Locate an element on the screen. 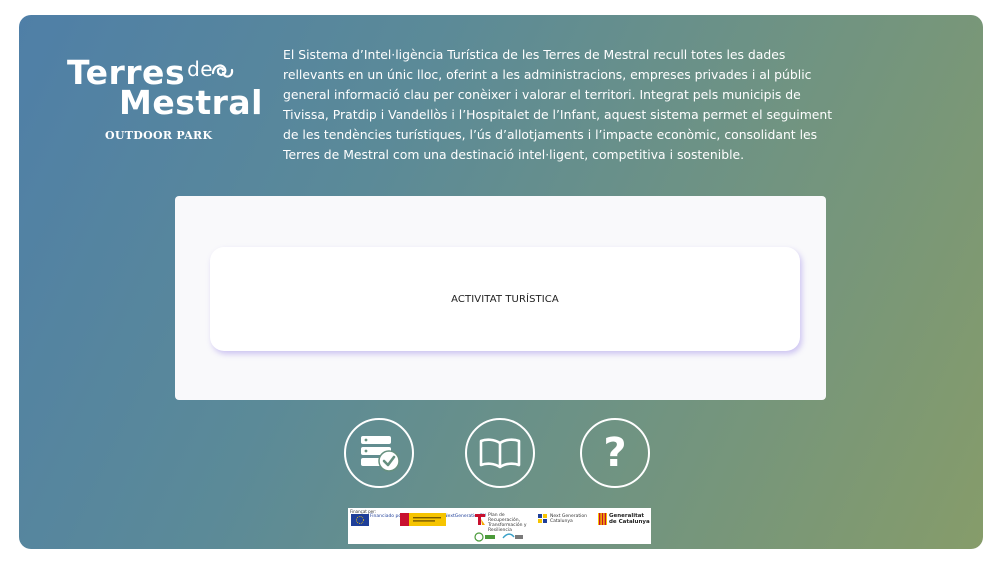  data-button is located at coordinates (379, 453).